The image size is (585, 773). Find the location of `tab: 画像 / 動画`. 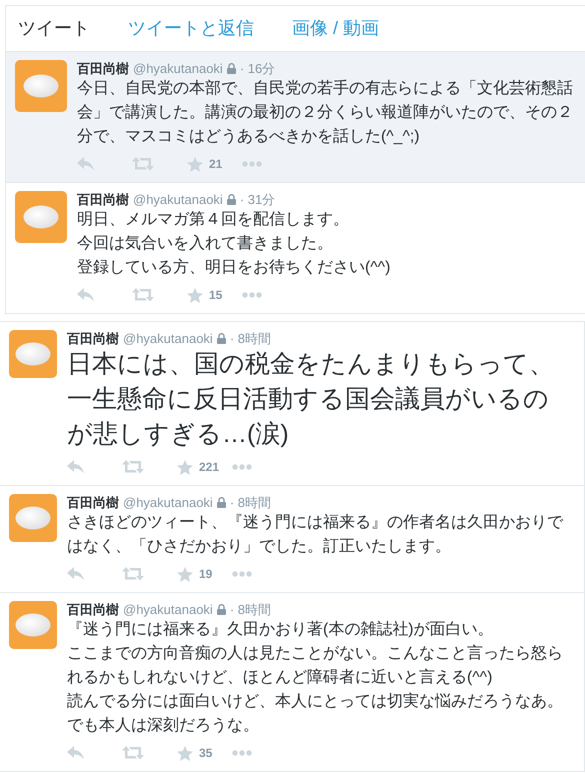

tab: 画像 / 動画 is located at coordinates (336, 28).